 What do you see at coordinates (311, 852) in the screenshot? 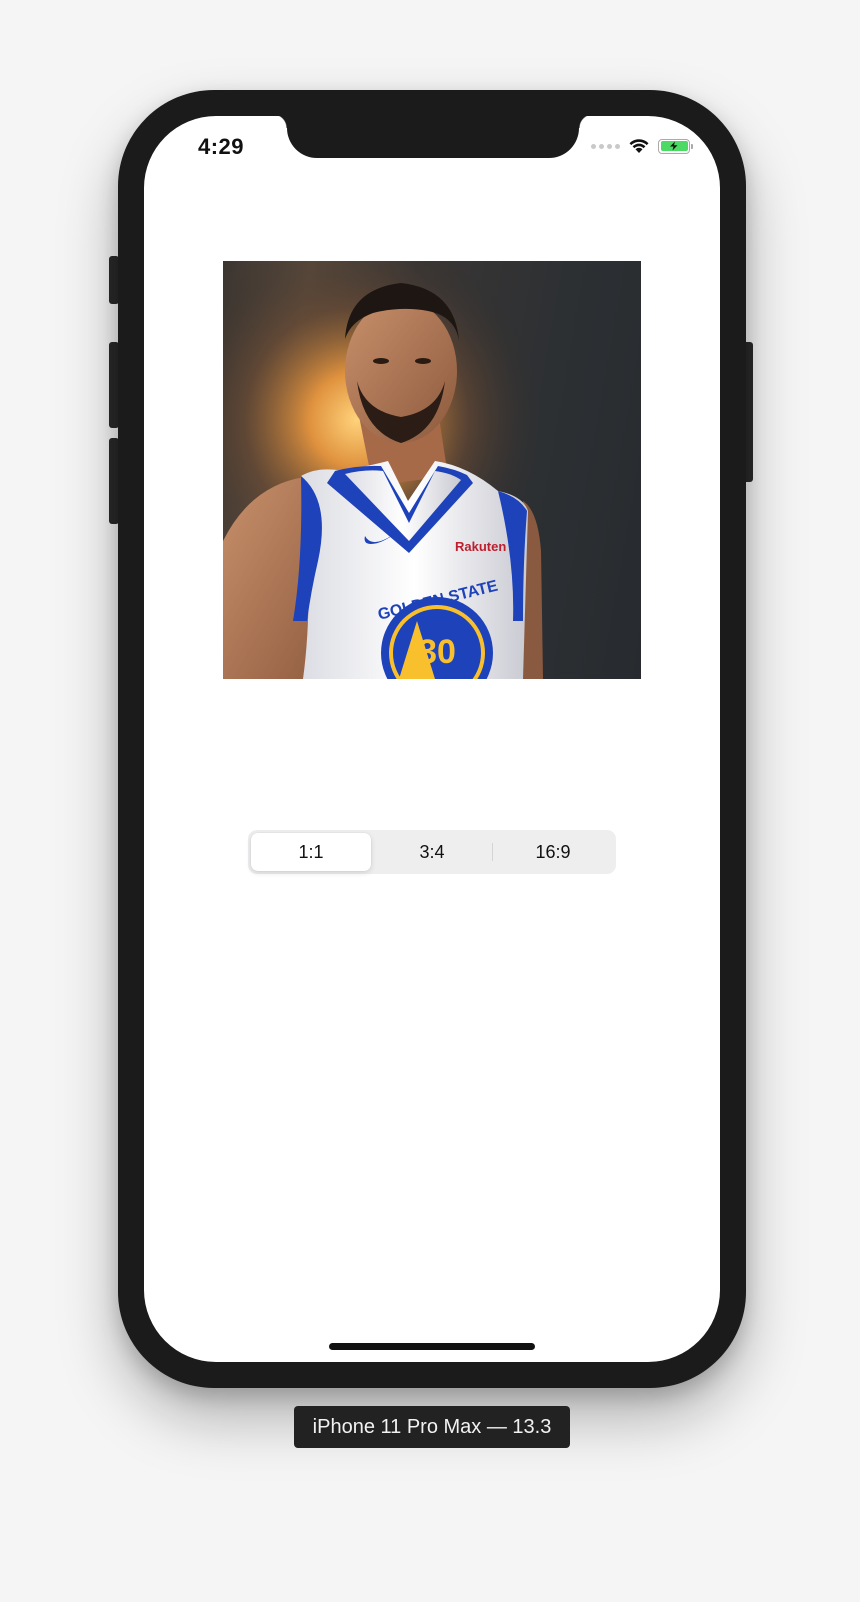
I see `segment-1-1: 1:1` at bounding box center [311, 852].